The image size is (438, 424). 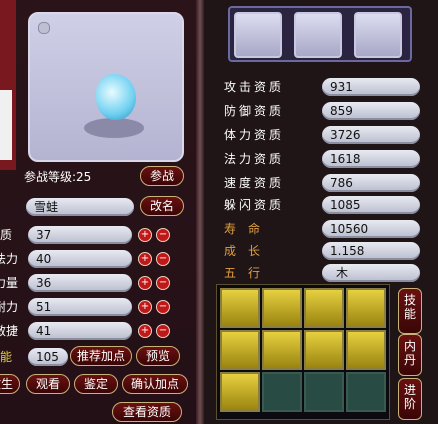 I want to click on aptitude-value: 3726, so click(x=371, y=135).